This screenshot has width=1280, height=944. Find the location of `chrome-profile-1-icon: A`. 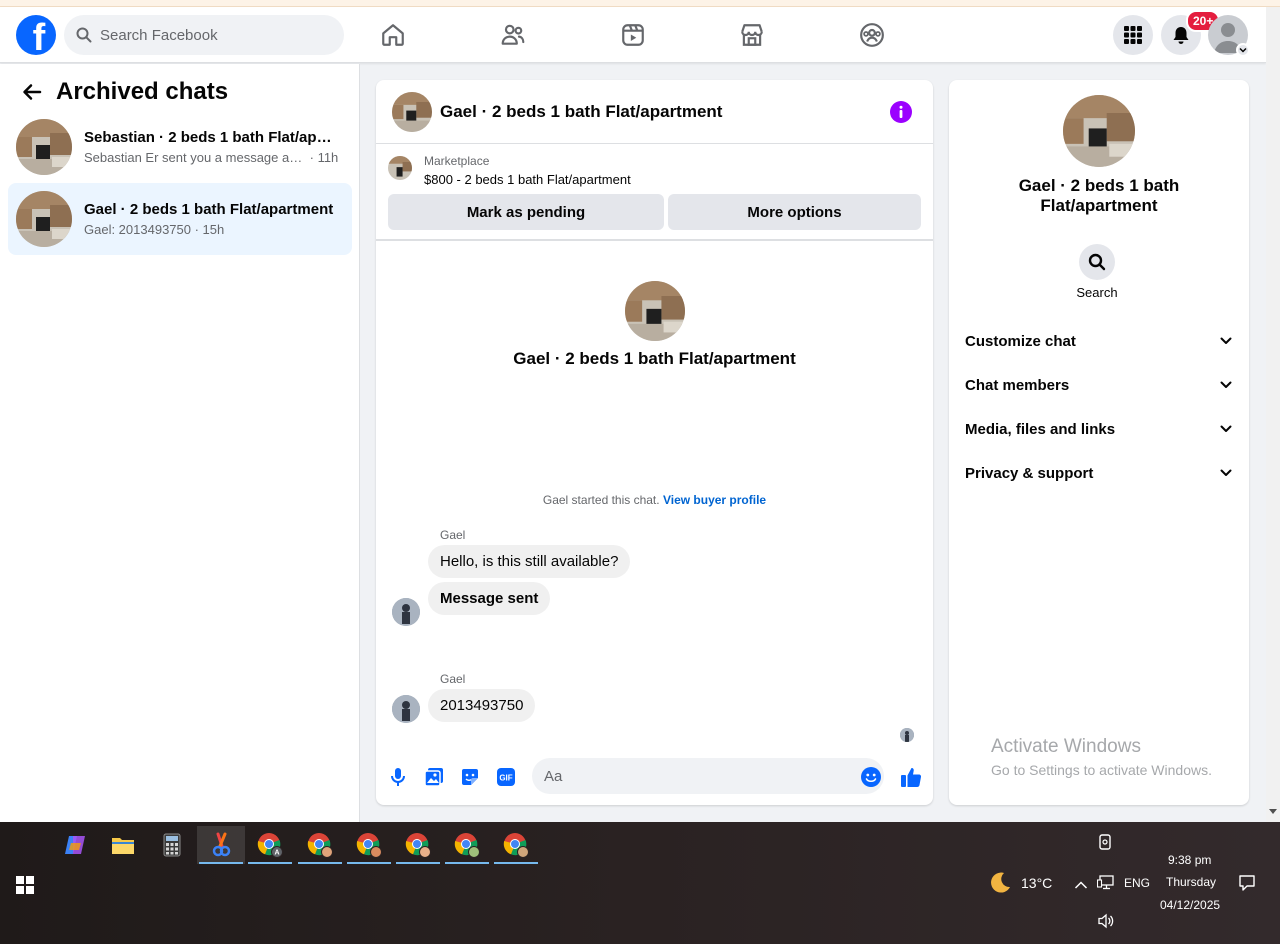

chrome-profile-1-icon: A is located at coordinates (270, 845).